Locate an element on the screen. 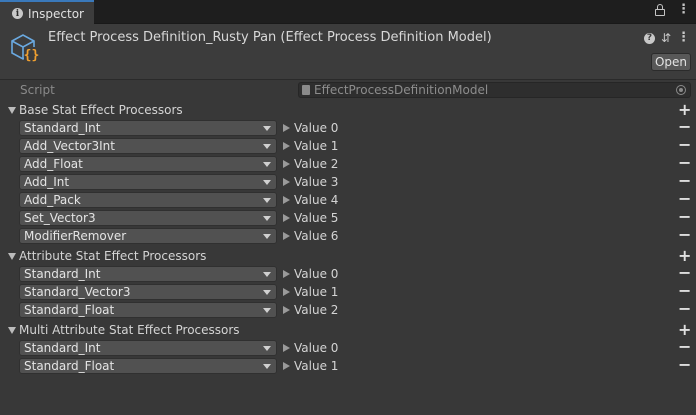 This screenshot has width=696, height=415. list-item: Standard_Float Value 1 − is located at coordinates (348, 366).